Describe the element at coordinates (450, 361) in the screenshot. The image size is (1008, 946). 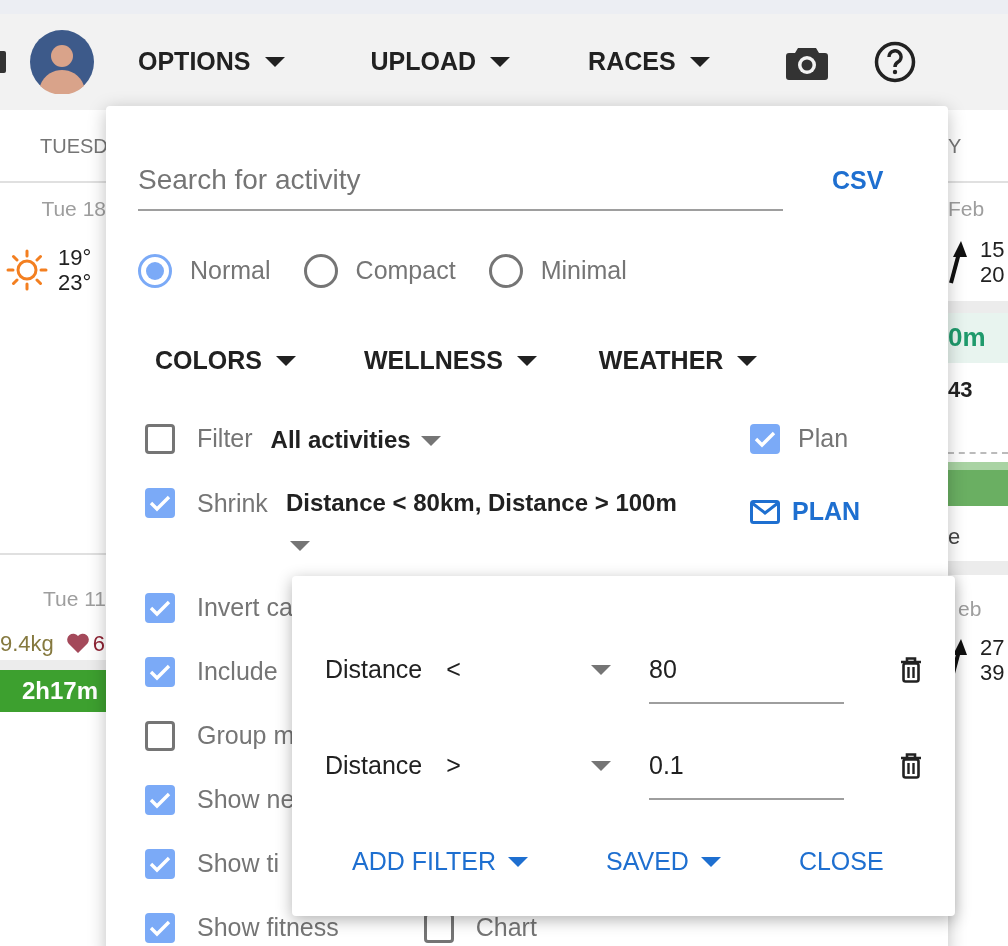
I see `dropdown-button: WELLNESS` at that location.